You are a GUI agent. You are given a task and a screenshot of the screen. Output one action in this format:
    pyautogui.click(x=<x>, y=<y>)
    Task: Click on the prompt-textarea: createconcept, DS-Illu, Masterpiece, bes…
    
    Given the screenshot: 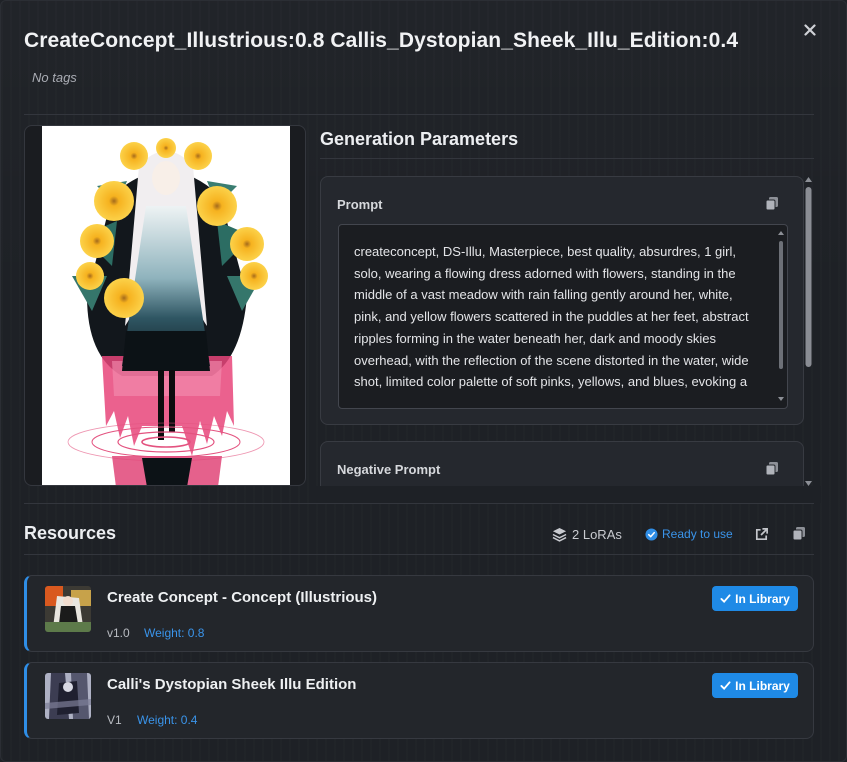 What is the action you would take?
    pyautogui.click(x=563, y=316)
    